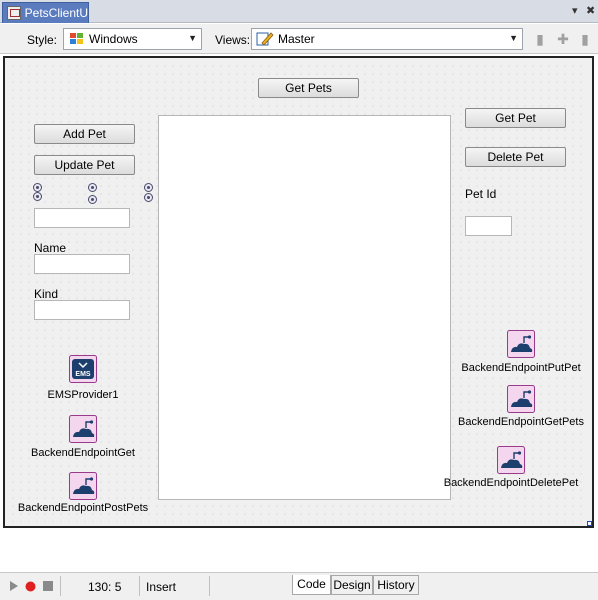  I want to click on svg-text: EMS, so click(83, 374).